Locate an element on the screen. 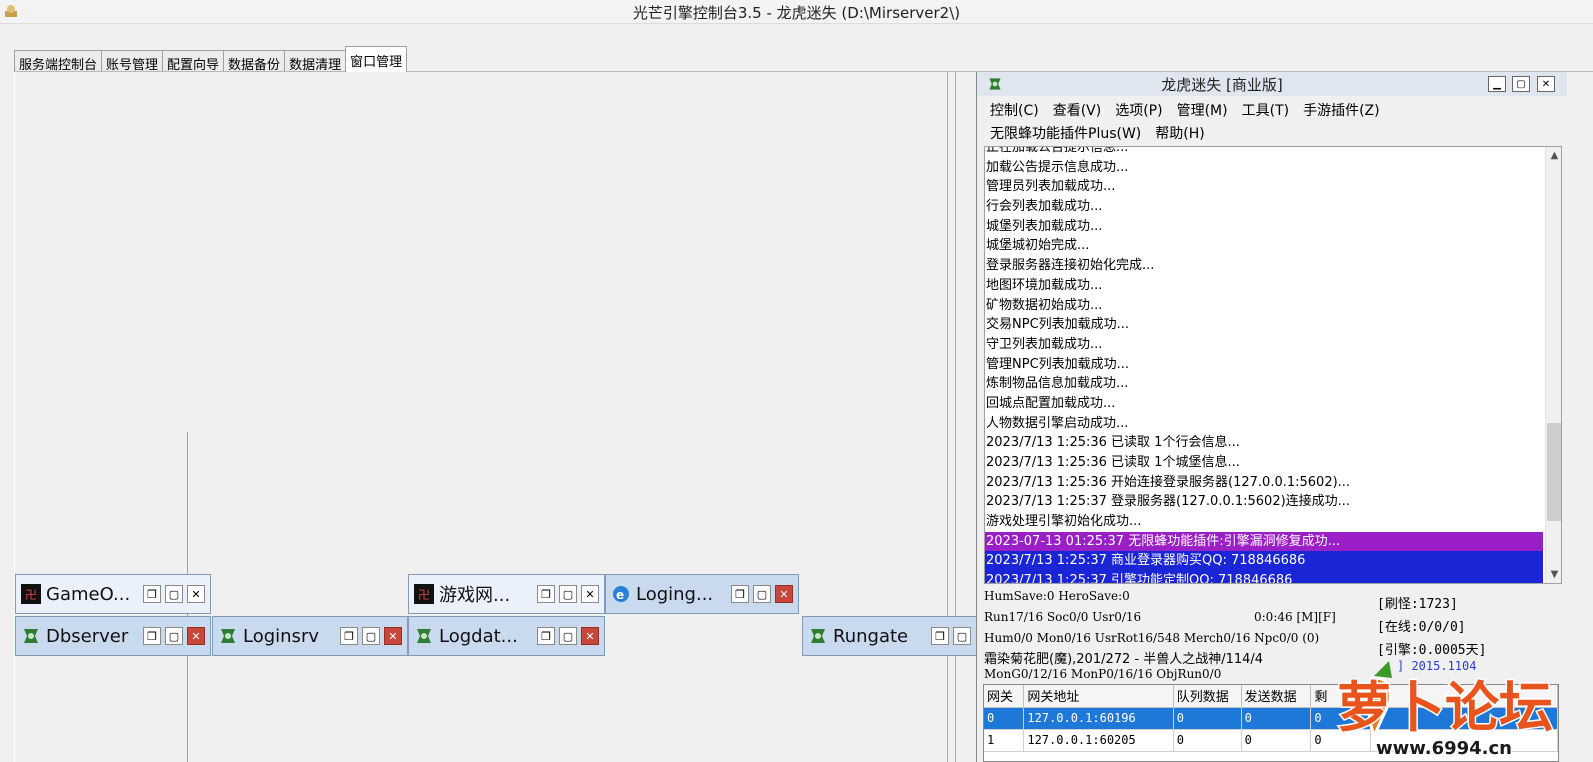 This screenshot has width=1593, height=762. minimized-window-title: Rungate is located at coordinates (871, 636).